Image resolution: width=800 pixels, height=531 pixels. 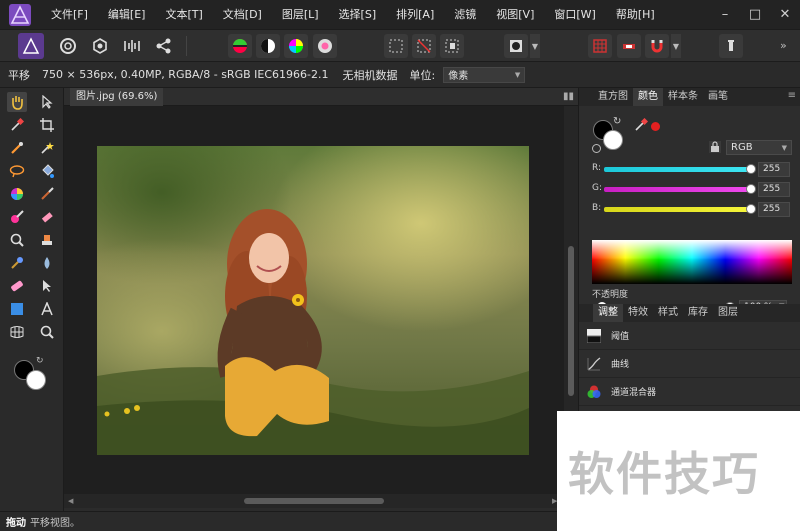 I want to click on menu-view: 视图[V], so click(x=515, y=14).